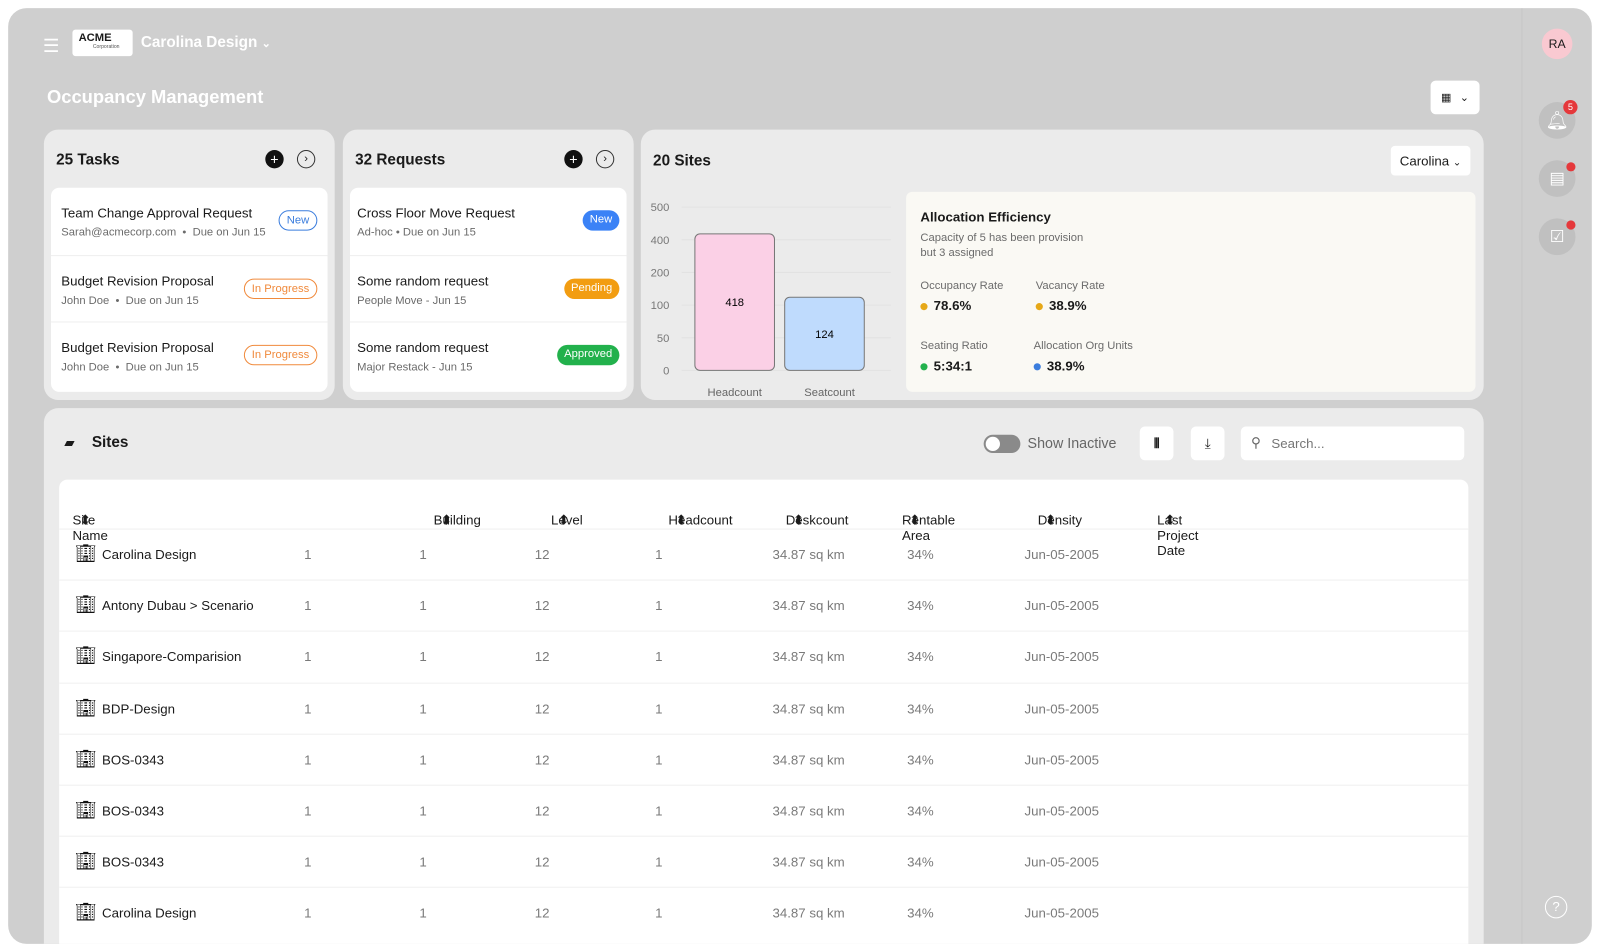 The width and height of the screenshot is (1600, 952). What do you see at coordinates (985, 217) in the screenshot?
I see `efficiency-title: Allocation Efficiency` at bounding box center [985, 217].